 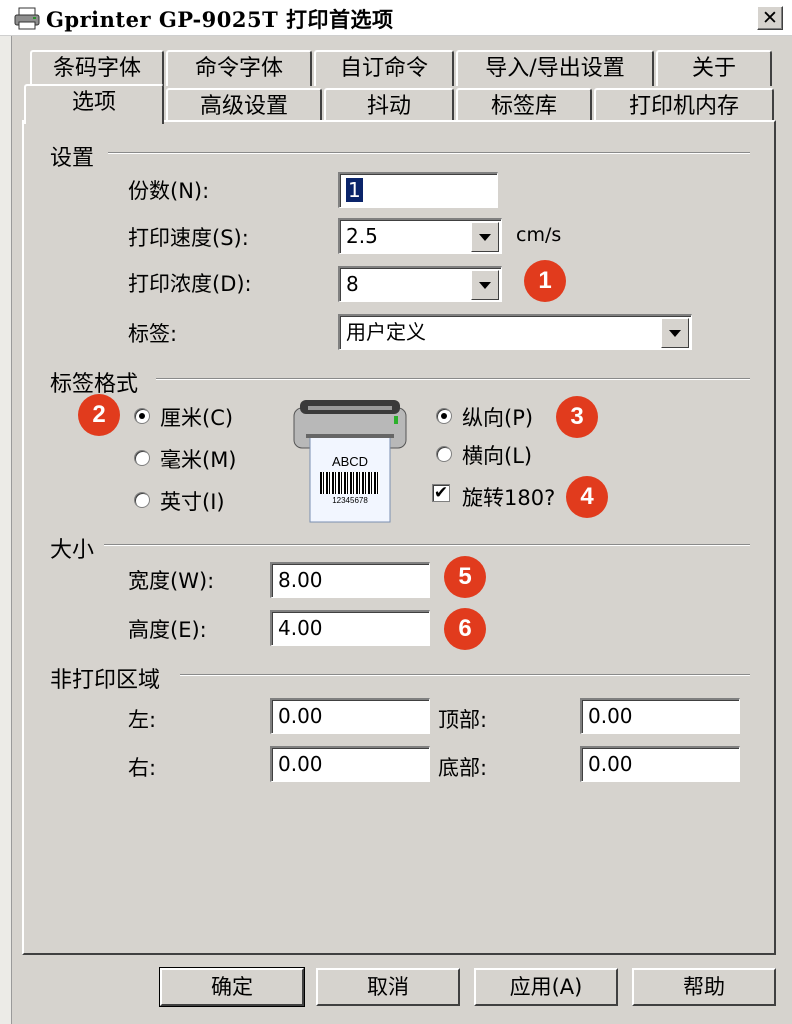 I want to click on title-bar: Gprinter GP-9025T 打印首选项 ✕, so click(x=396, y=18).